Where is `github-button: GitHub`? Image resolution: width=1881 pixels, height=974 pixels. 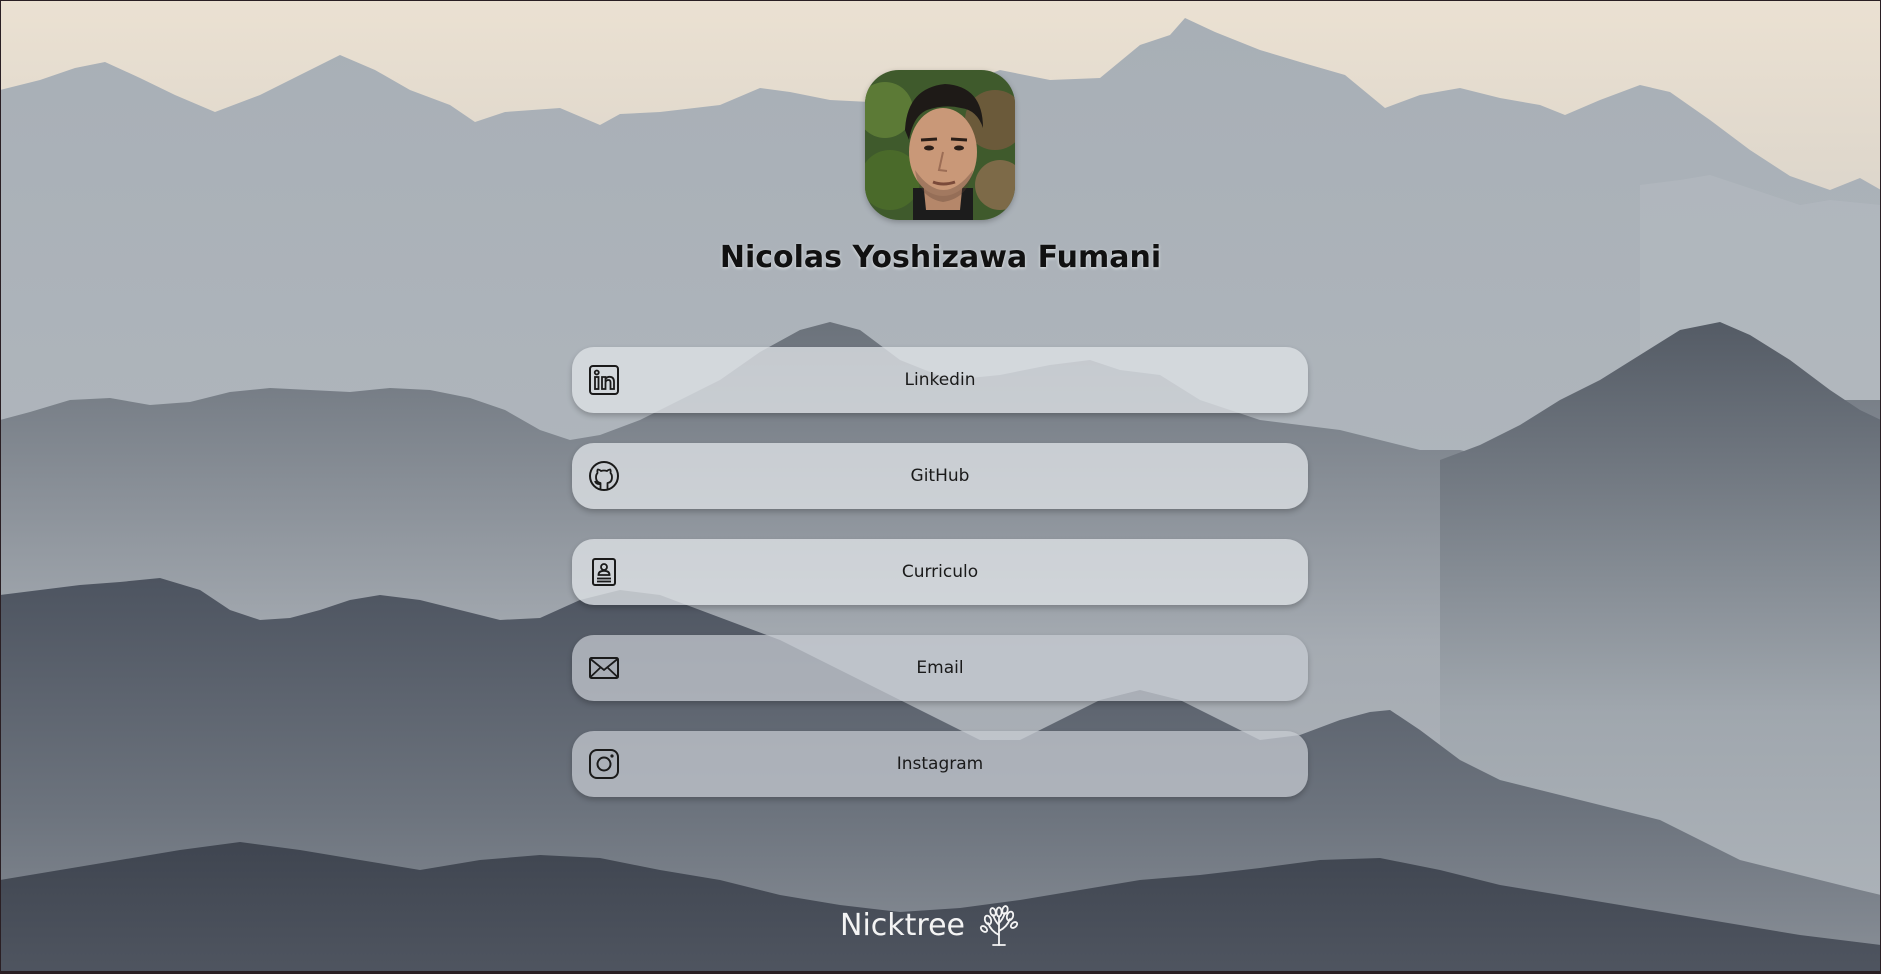
github-button: GitHub is located at coordinates (940, 476).